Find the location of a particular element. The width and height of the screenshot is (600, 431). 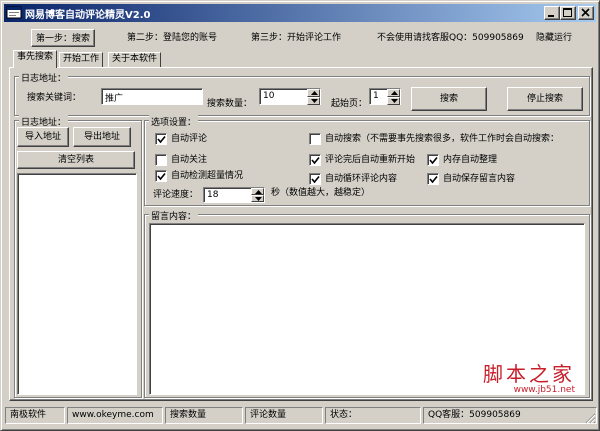

resize-grip-icon is located at coordinates (590, 418).